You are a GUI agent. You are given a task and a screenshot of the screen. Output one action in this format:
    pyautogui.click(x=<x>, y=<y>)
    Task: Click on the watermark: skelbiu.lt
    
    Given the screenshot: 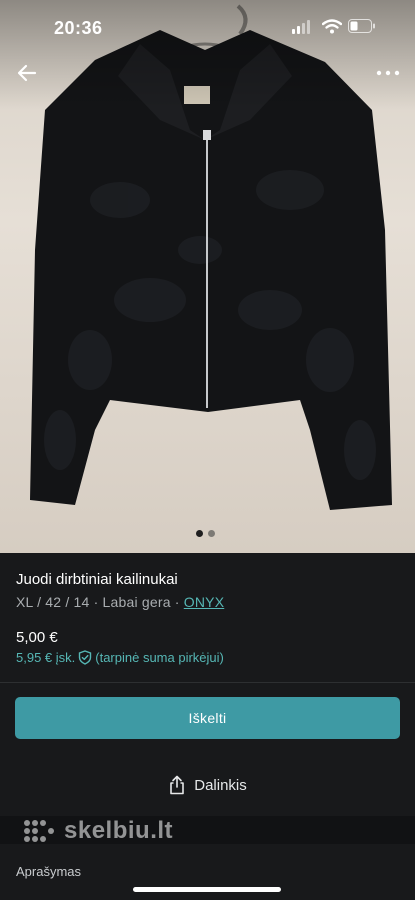 What is the action you would take?
    pyautogui.click(x=97, y=831)
    